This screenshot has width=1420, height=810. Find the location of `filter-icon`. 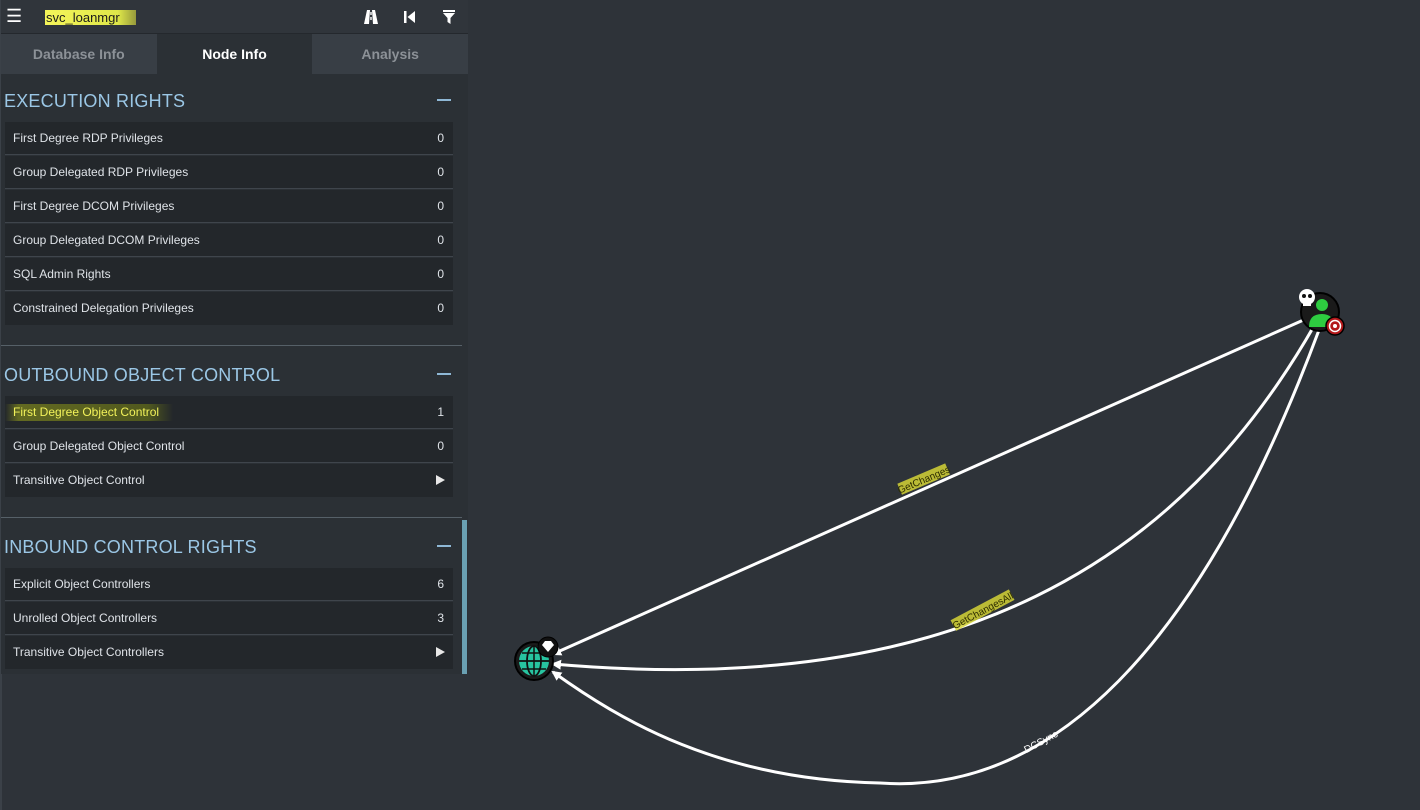

filter-icon is located at coordinates (449, 17).